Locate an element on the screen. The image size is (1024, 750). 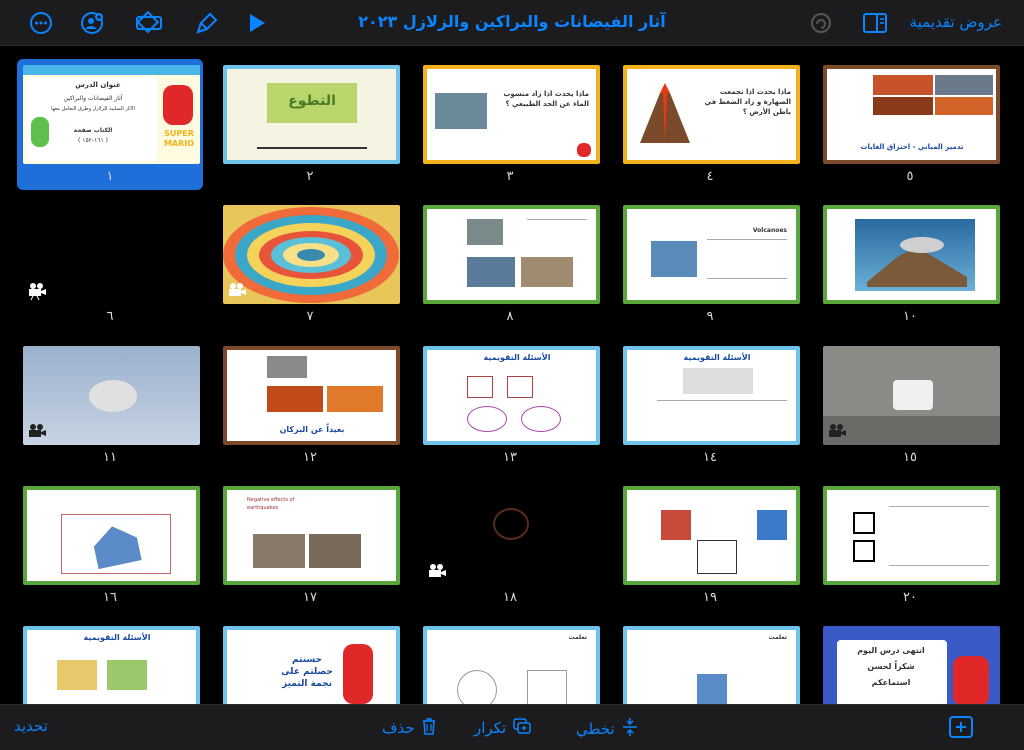
slide-12: بعيداً عن البركان ١٢ is located at coordinates (310, 405).